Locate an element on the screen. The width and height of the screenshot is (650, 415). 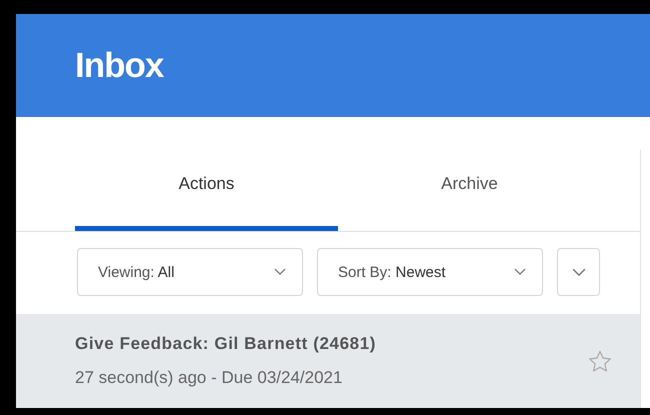
star-icon is located at coordinates (600, 361).